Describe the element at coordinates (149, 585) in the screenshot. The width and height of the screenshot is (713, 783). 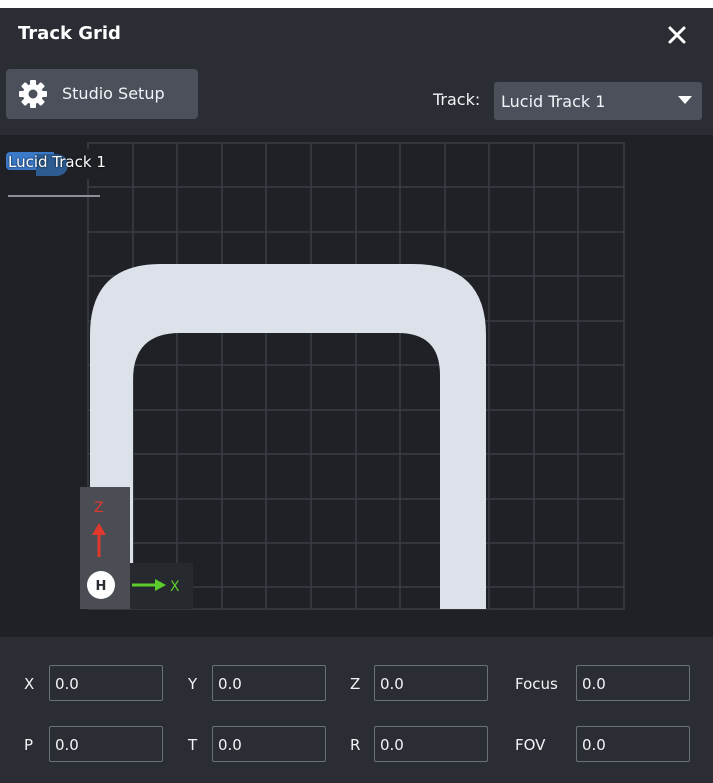
I see `x-axis-arrow-icon` at that location.